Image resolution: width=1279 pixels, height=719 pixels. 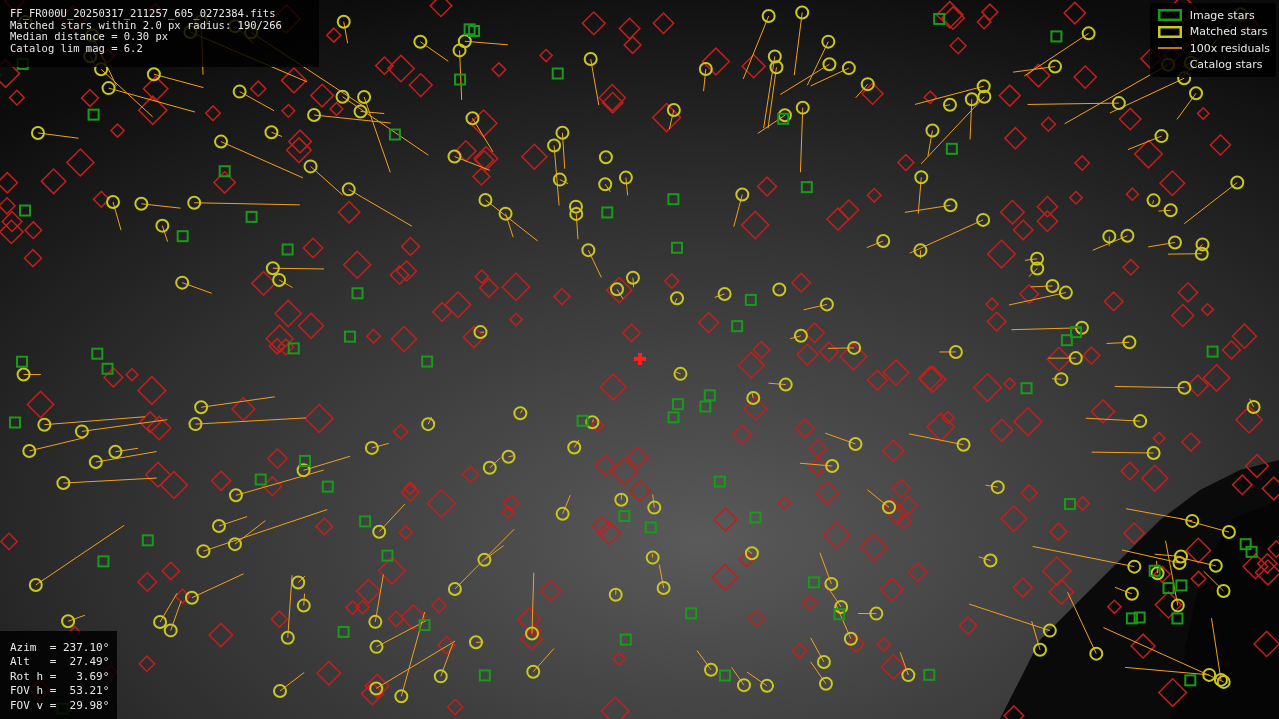 What do you see at coordinates (640, 359) in the screenshot?
I see `cross-icon` at bounding box center [640, 359].